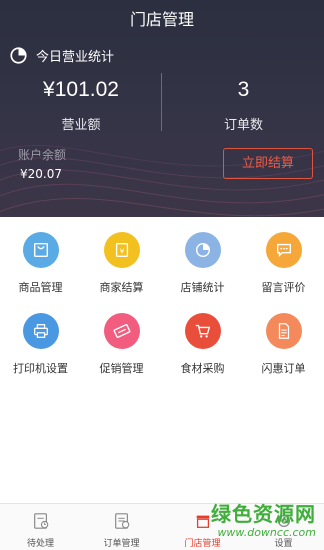 This screenshot has width=324, height=550. I want to click on grid-item-store-statistics: 店铺统计, so click(202, 263).